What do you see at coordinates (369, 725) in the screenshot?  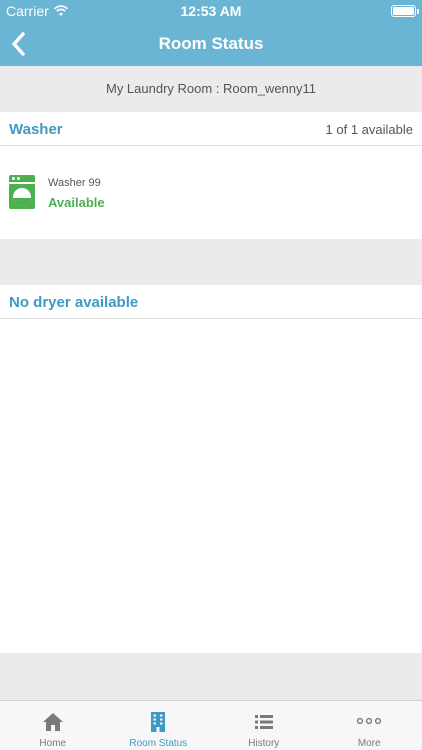 I see `tab-more: More` at bounding box center [369, 725].